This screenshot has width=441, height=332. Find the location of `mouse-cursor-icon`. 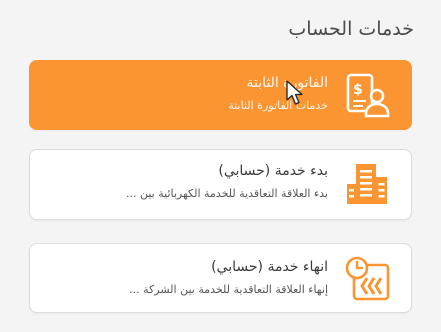

mouse-cursor-icon is located at coordinates (295, 95).